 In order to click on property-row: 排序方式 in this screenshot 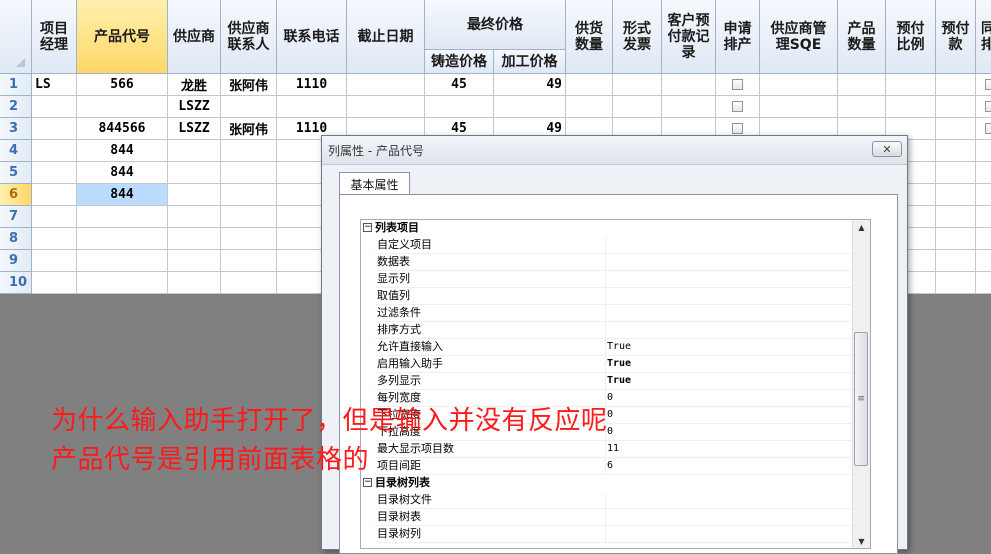, I will do `click(608, 330)`.